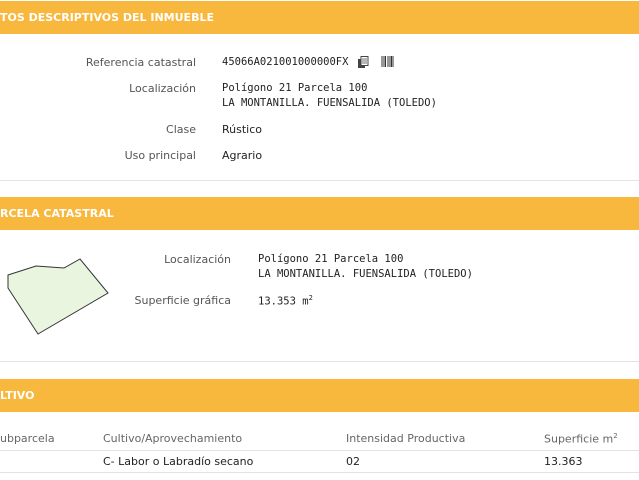  Describe the element at coordinates (181, 129) in the screenshot. I see `clase-label: Clase` at that location.